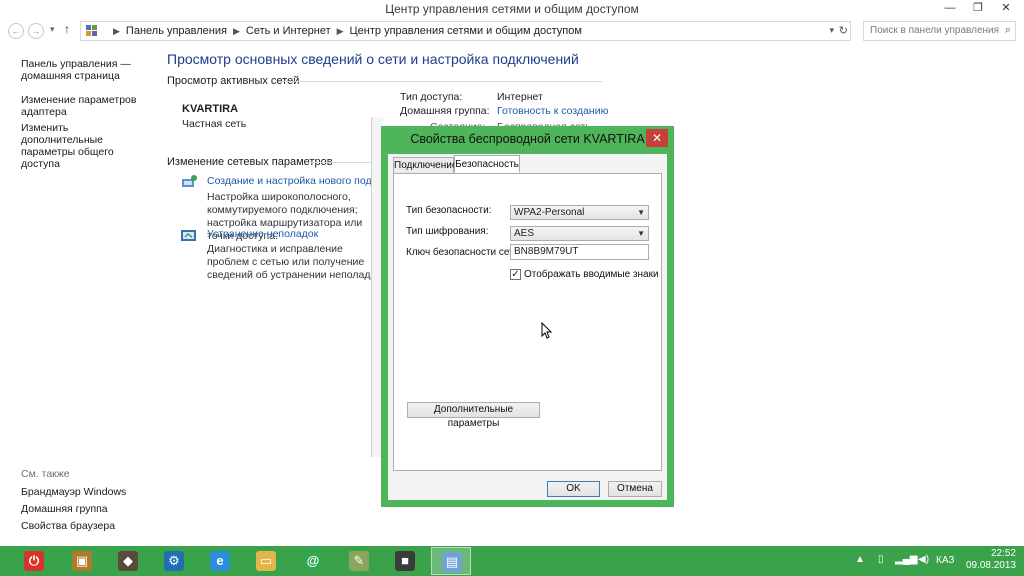  I want to click on see-also-label: См. также, so click(45, 474).